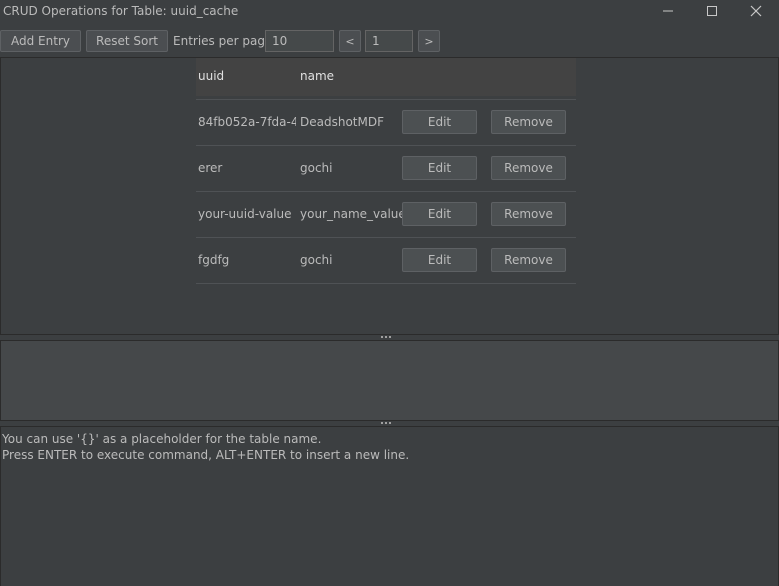  Describe the element at coordinates (389, 380) in the screenshot. I see `results-pane` at that location.